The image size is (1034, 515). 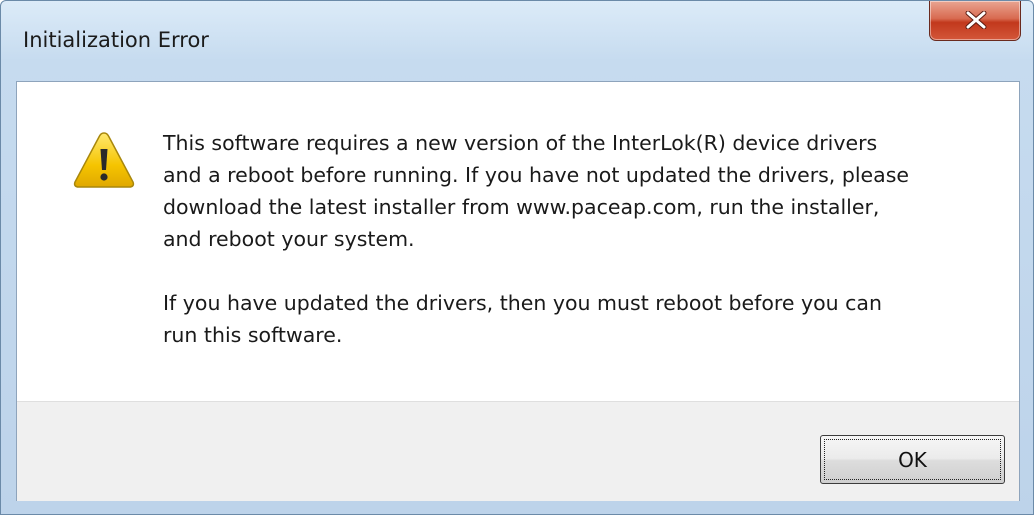 I want to click on close-x-icon, so click(x=976, y=20).